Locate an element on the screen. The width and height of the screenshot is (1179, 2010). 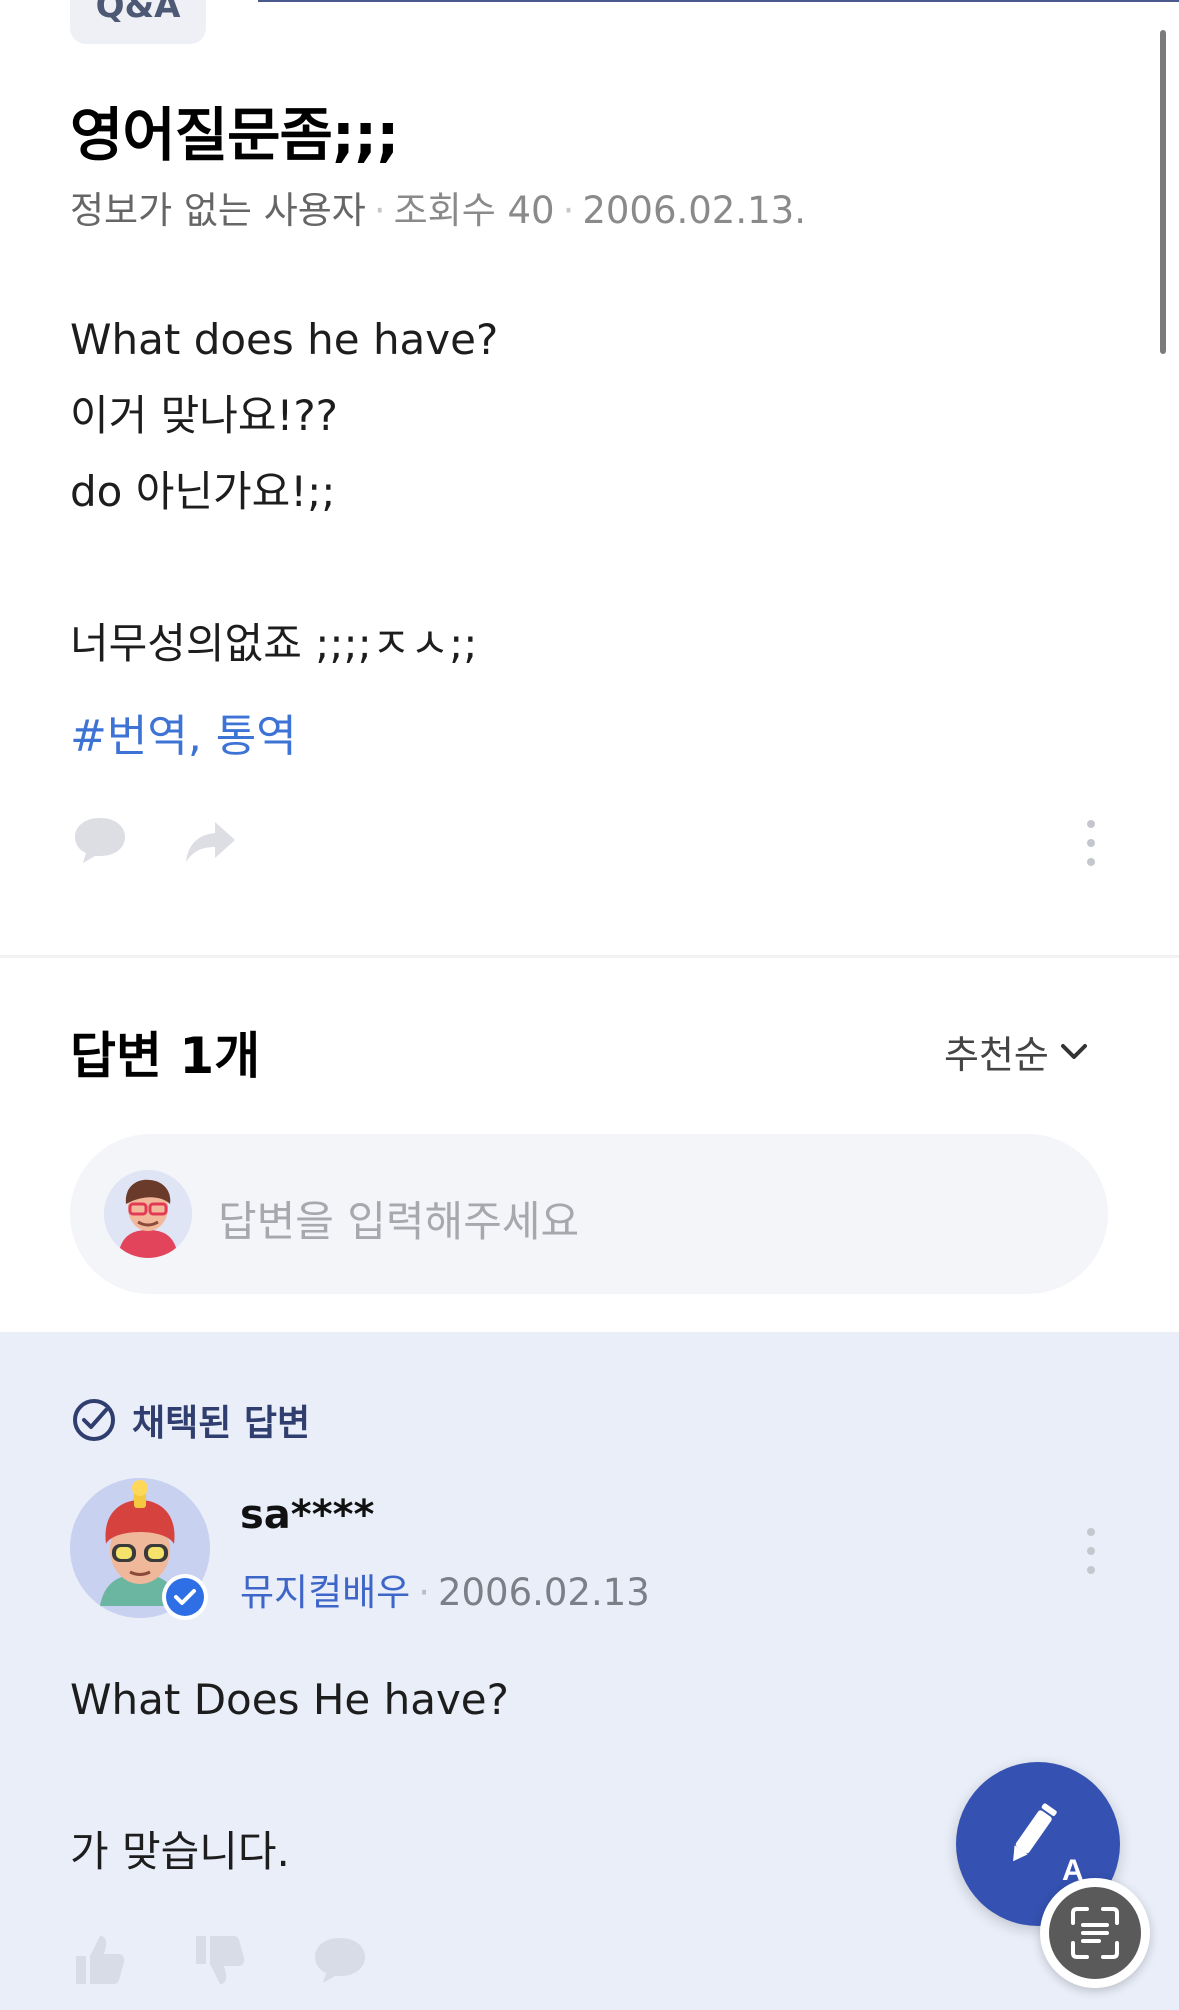
answer-line: What Does He have? is located at coordinates (289, 1699).